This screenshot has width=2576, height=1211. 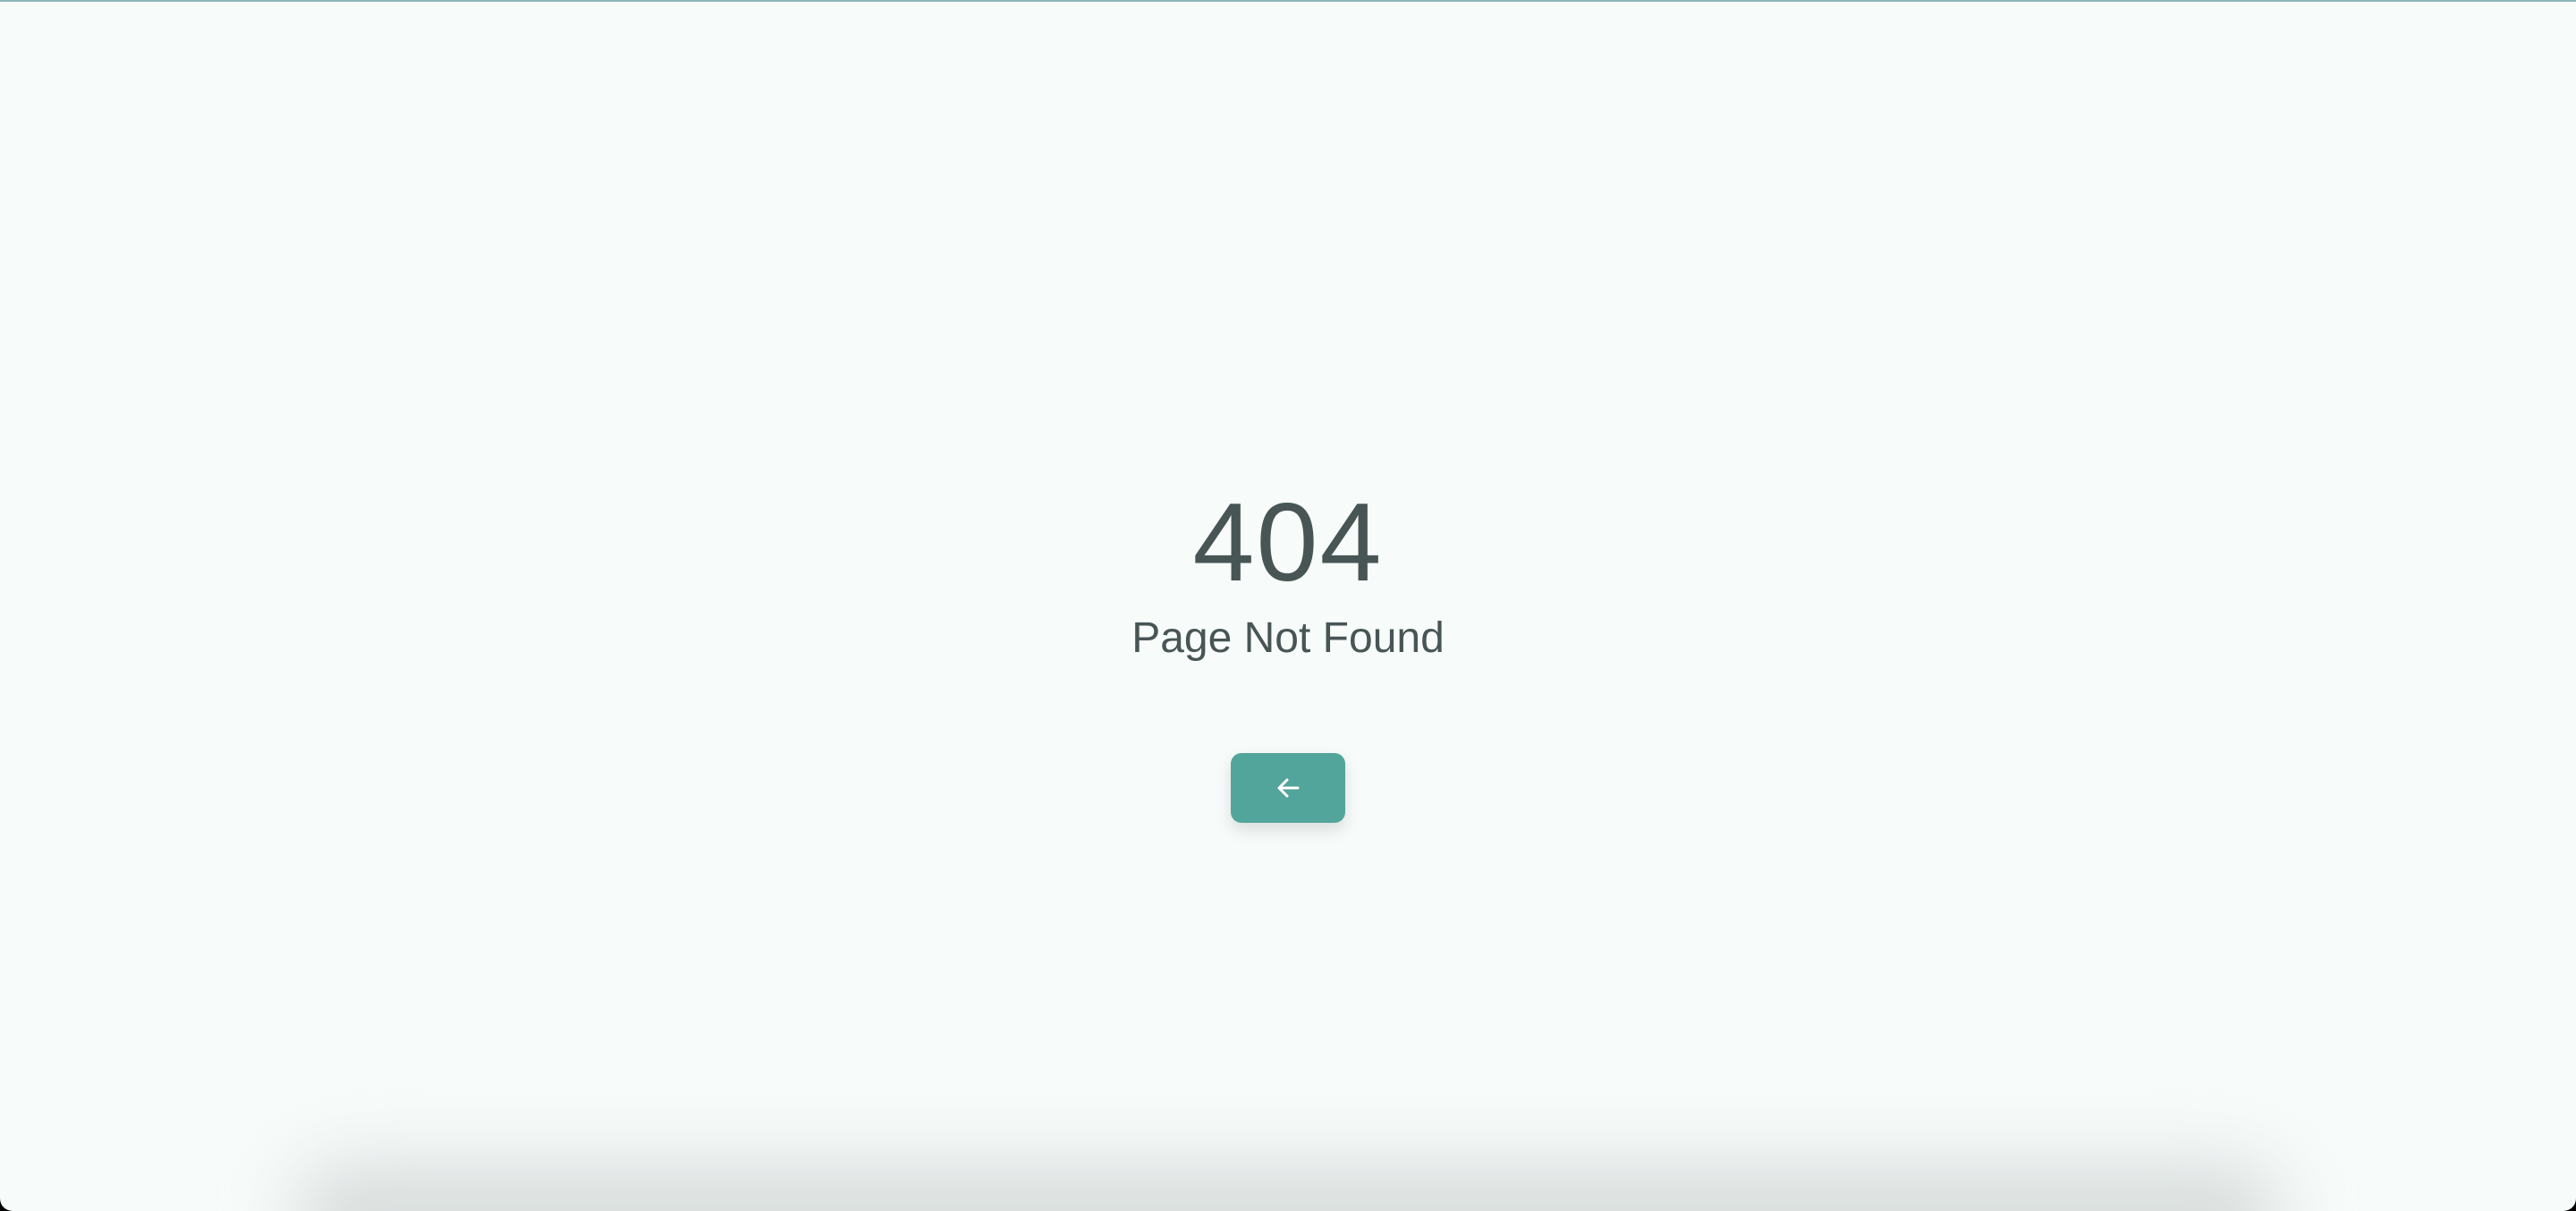 I want to click on error-message: Page Not Found, so click(x=1288, y=638).